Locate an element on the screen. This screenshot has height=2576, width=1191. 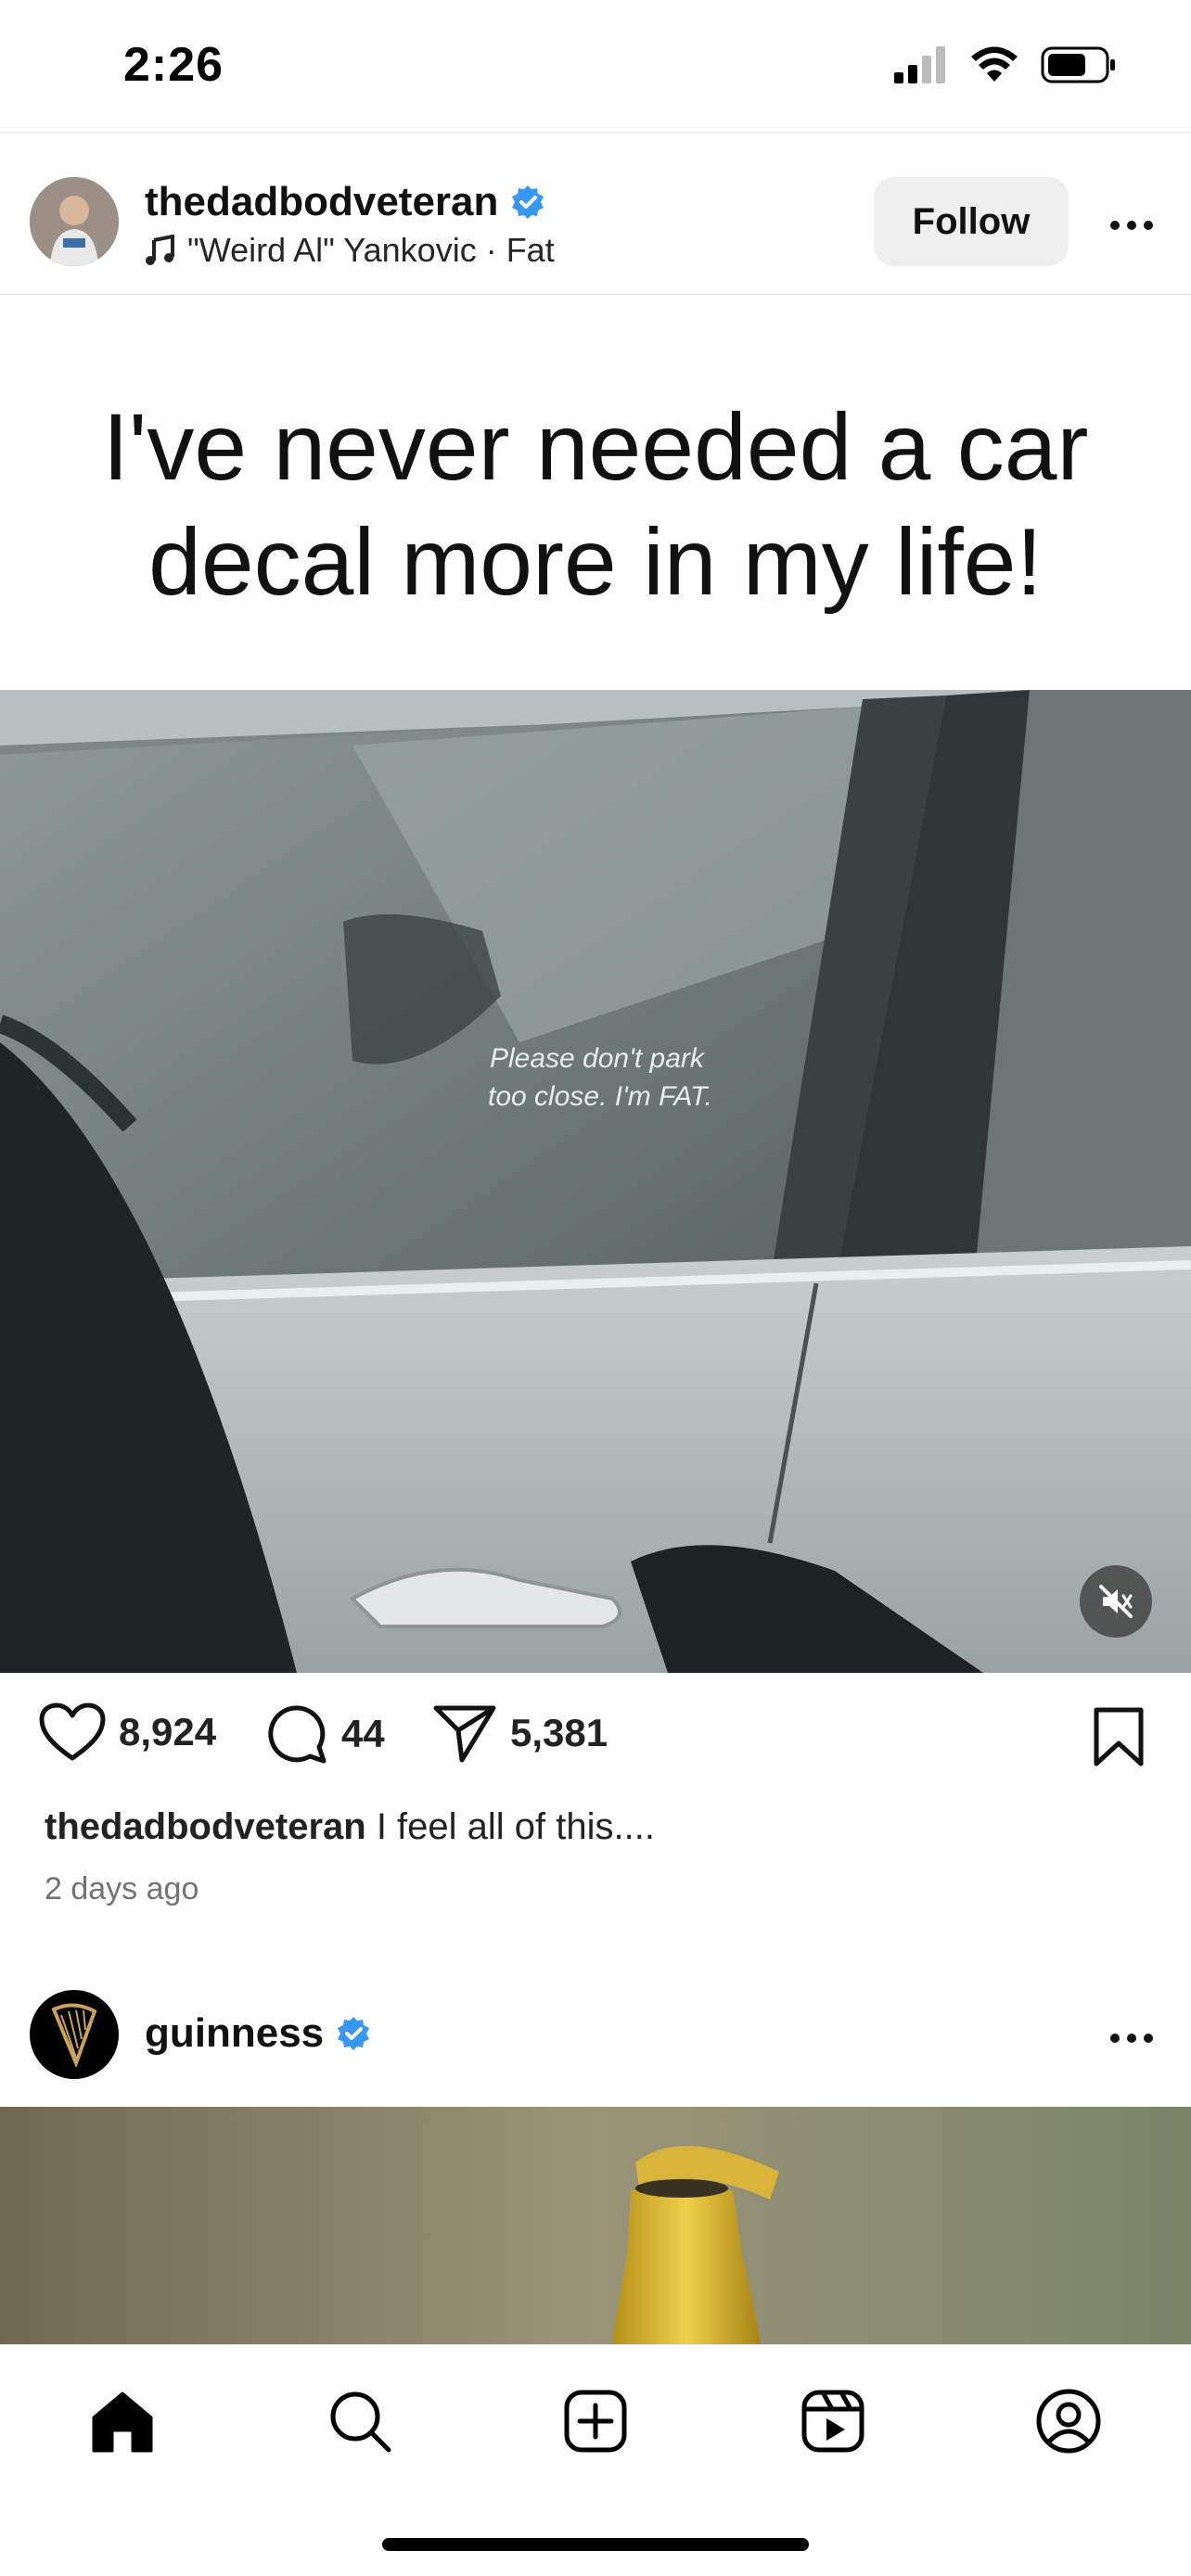
status-time: 2:26 is located at coordinates (173, 65).